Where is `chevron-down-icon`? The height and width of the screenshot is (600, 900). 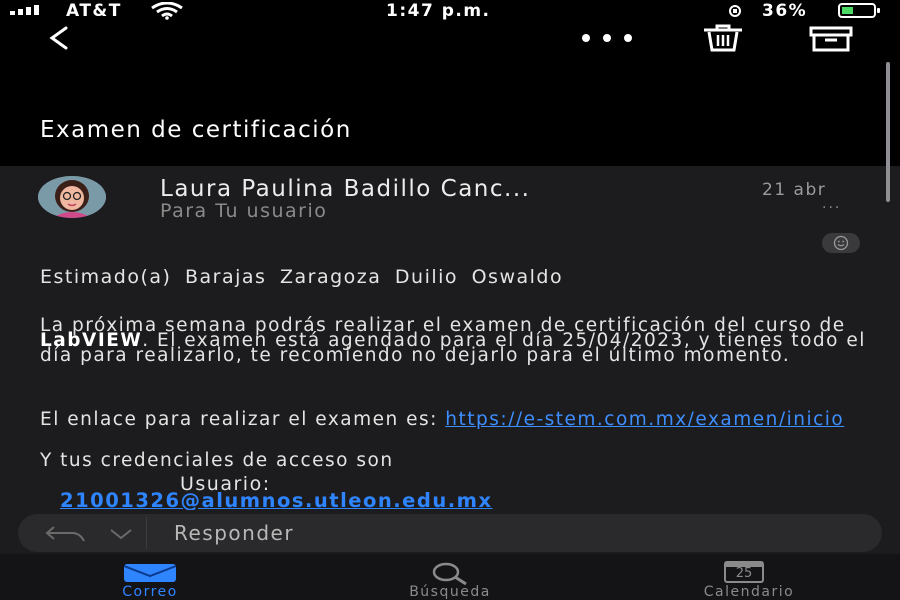
chevron-down-icon is located at coordinates (121, 534).